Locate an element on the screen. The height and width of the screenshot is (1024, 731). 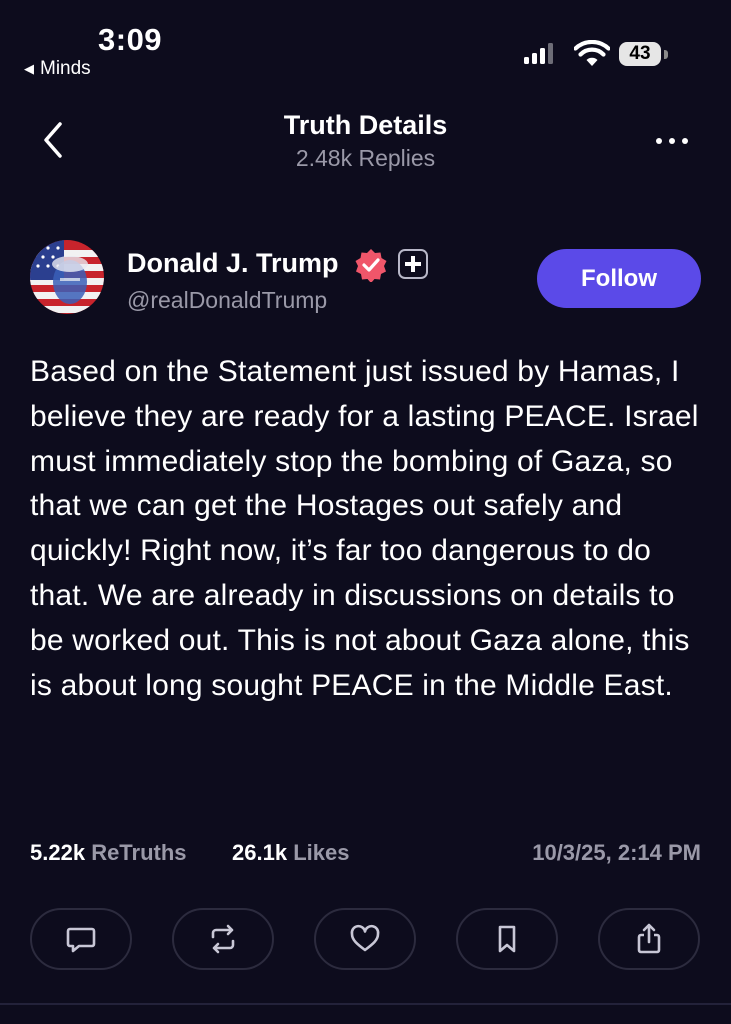
back-to-app-link: ◀ Minds is located at coordinates (57, 69).